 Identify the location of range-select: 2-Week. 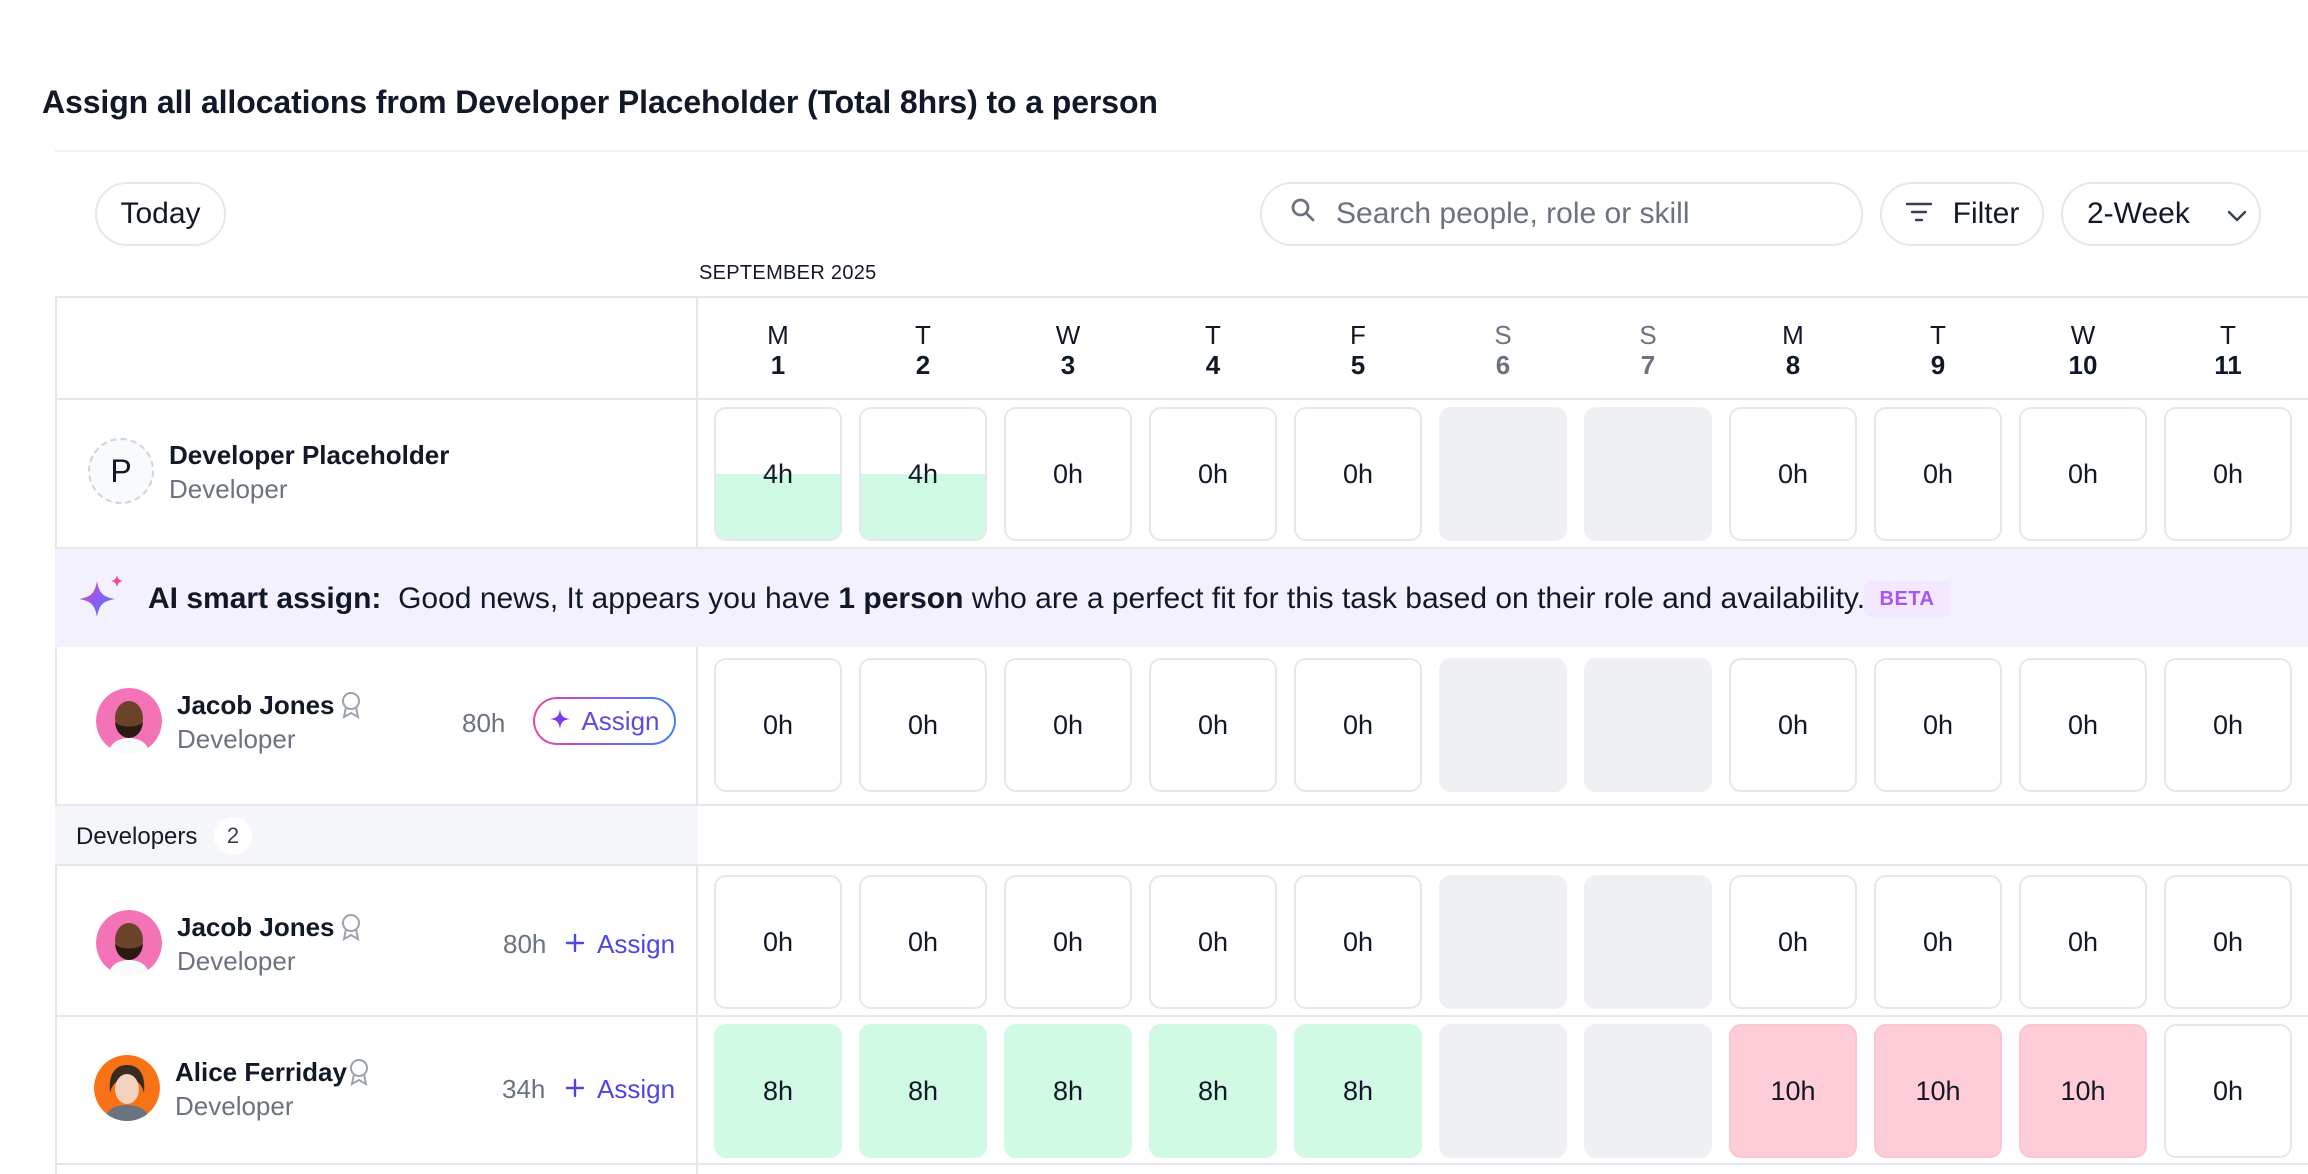
(2161, 214).